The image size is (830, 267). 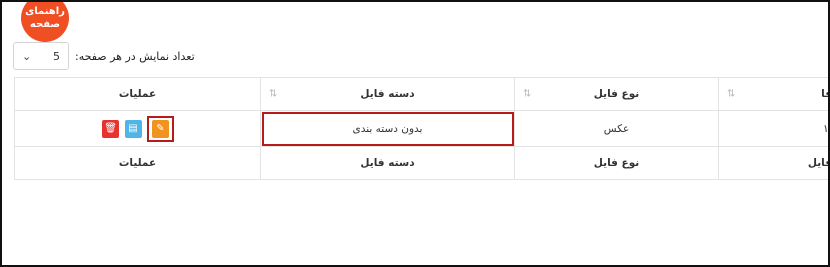 I want to click on table-header-row: عملیات ⇅دسته فایل ⇅نوع فایل ⇅فا, so click(x=421, y=94).